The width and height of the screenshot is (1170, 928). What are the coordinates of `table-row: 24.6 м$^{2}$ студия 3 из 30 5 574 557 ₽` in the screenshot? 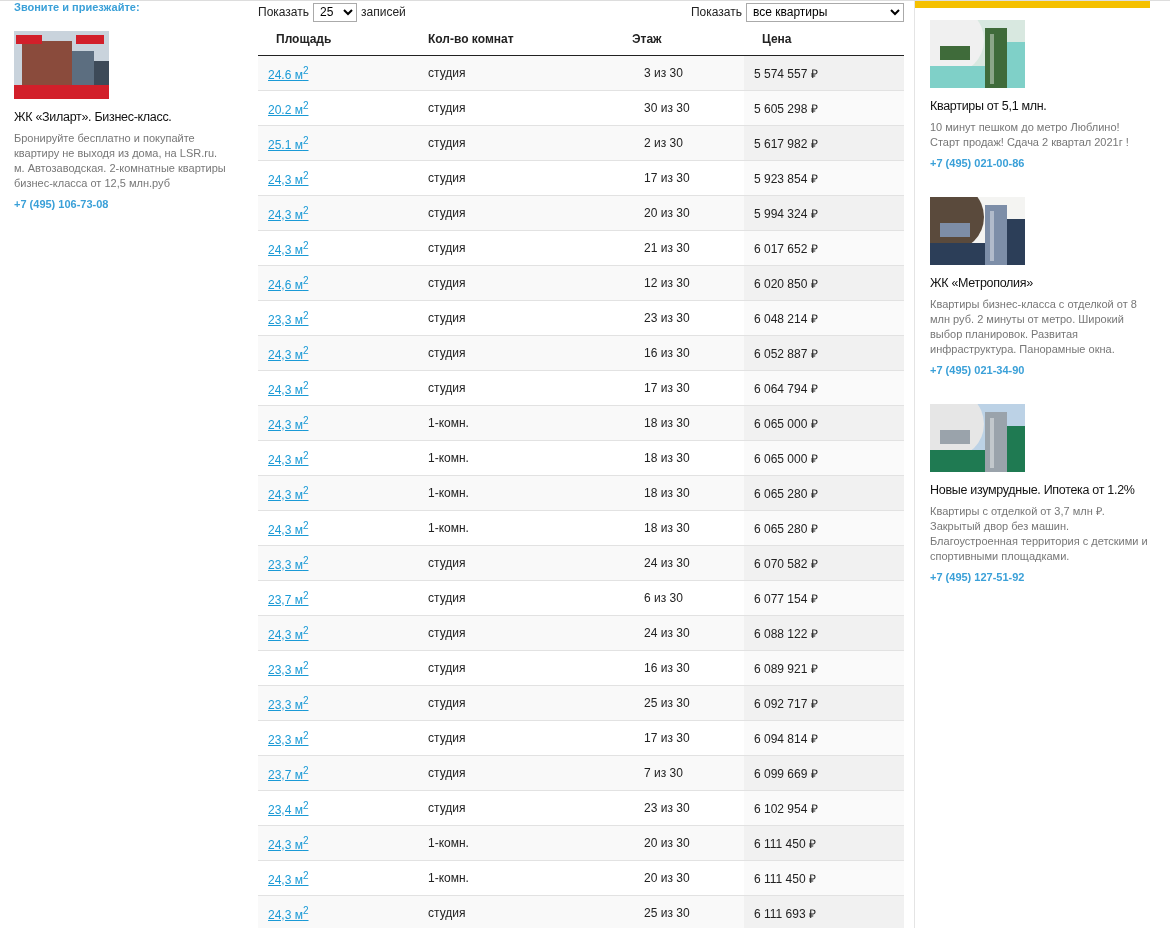 It's located at (581, 73).